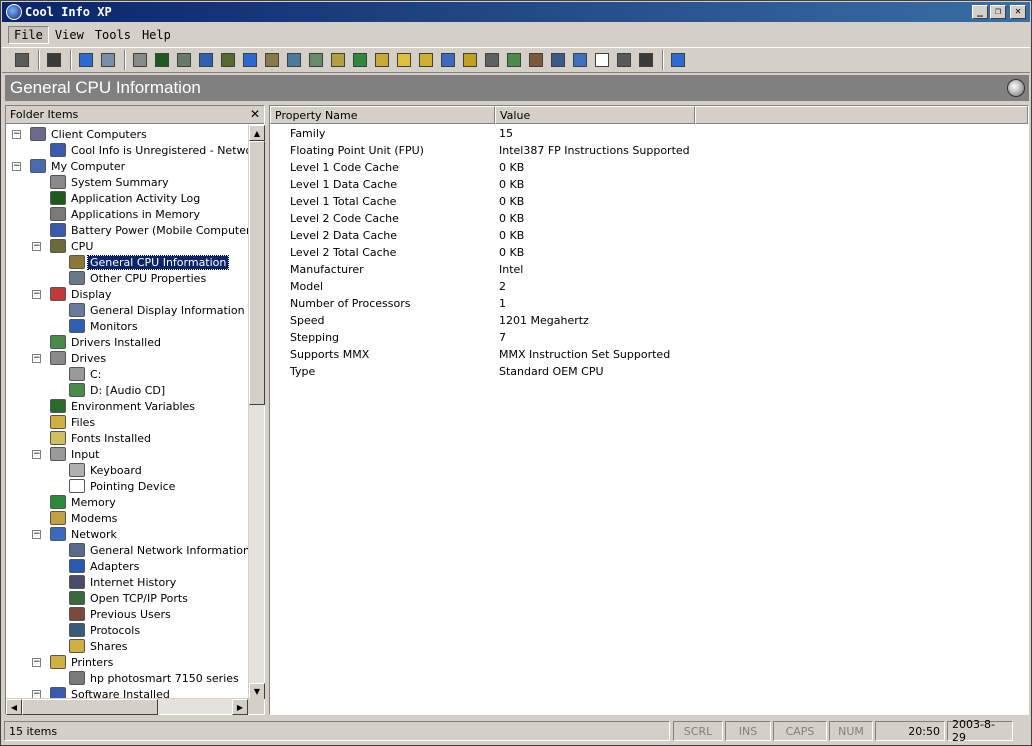  Describe the element at coordinates (536, 60) in the screenshot. I see `toolbar-button-adapters` at that location.